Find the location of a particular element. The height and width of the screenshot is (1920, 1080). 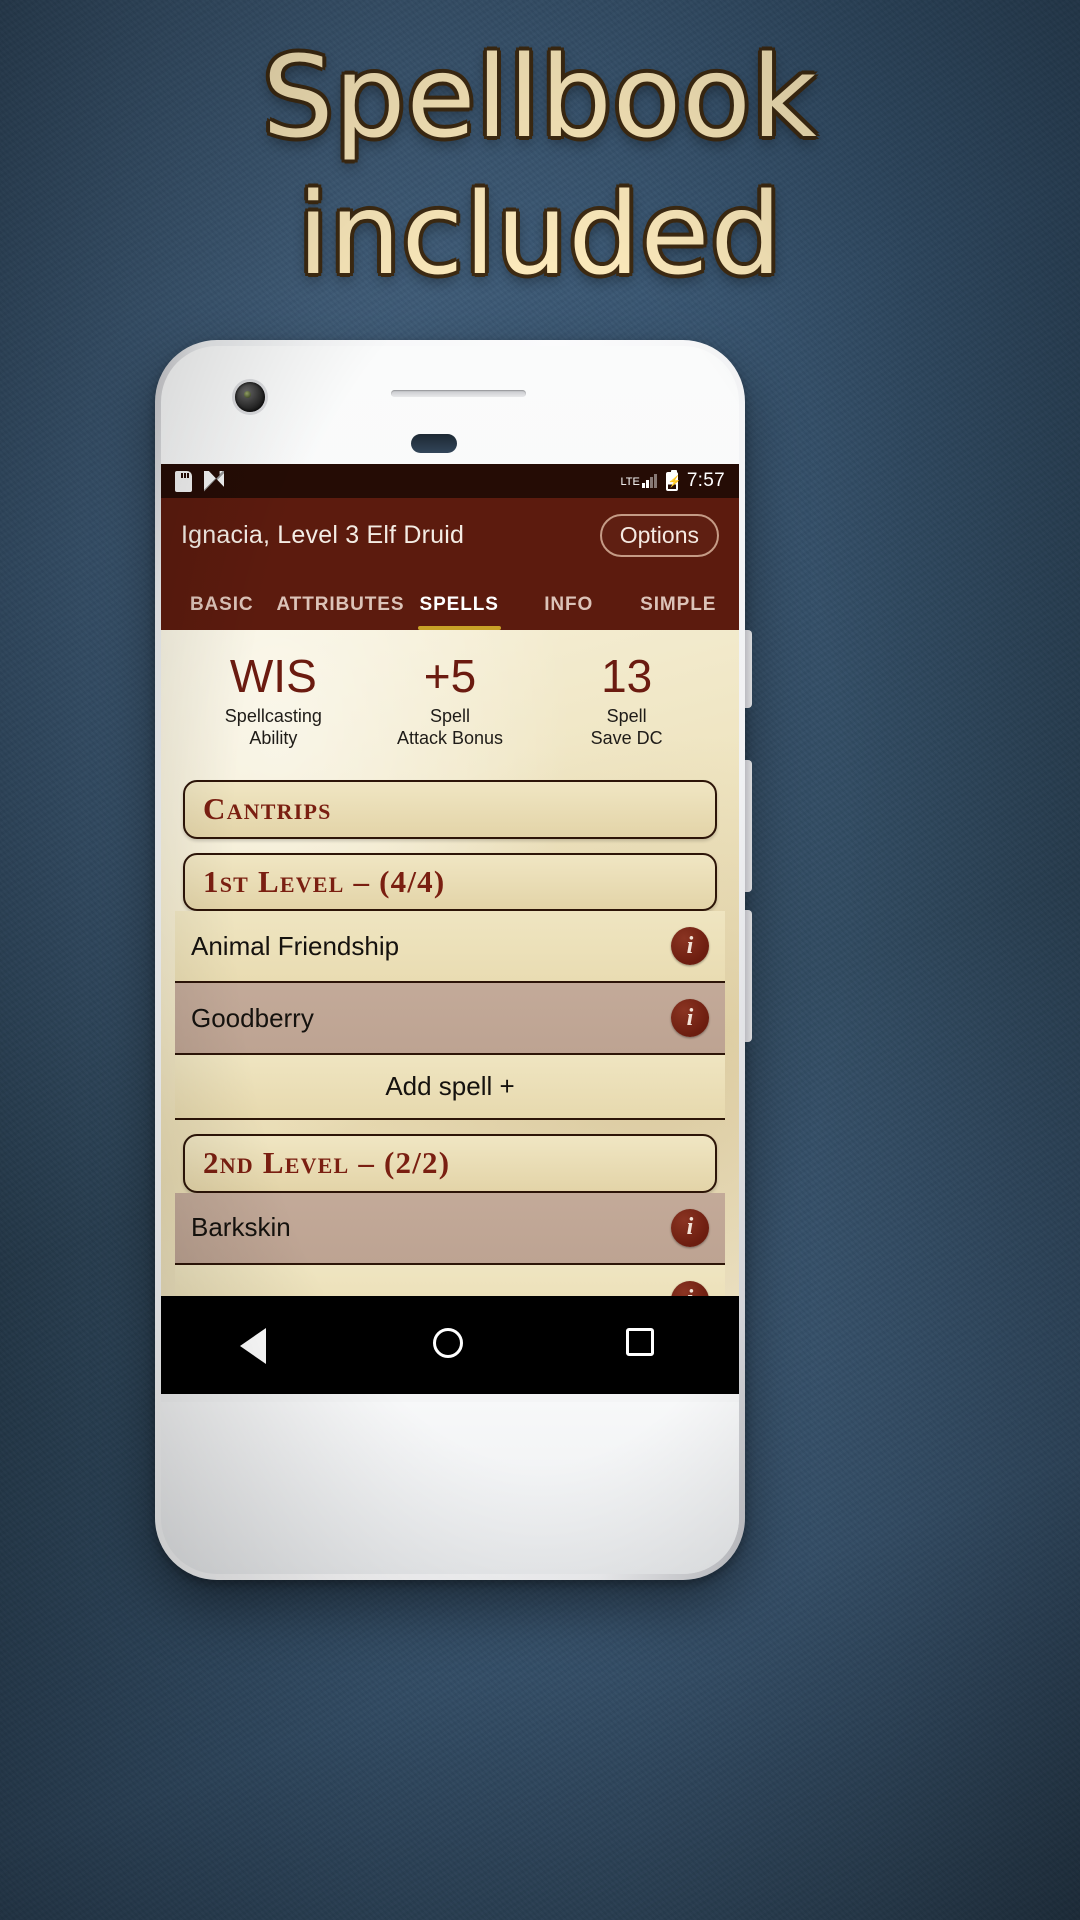

android-nav-bar is located at coordinates (450, 1345).